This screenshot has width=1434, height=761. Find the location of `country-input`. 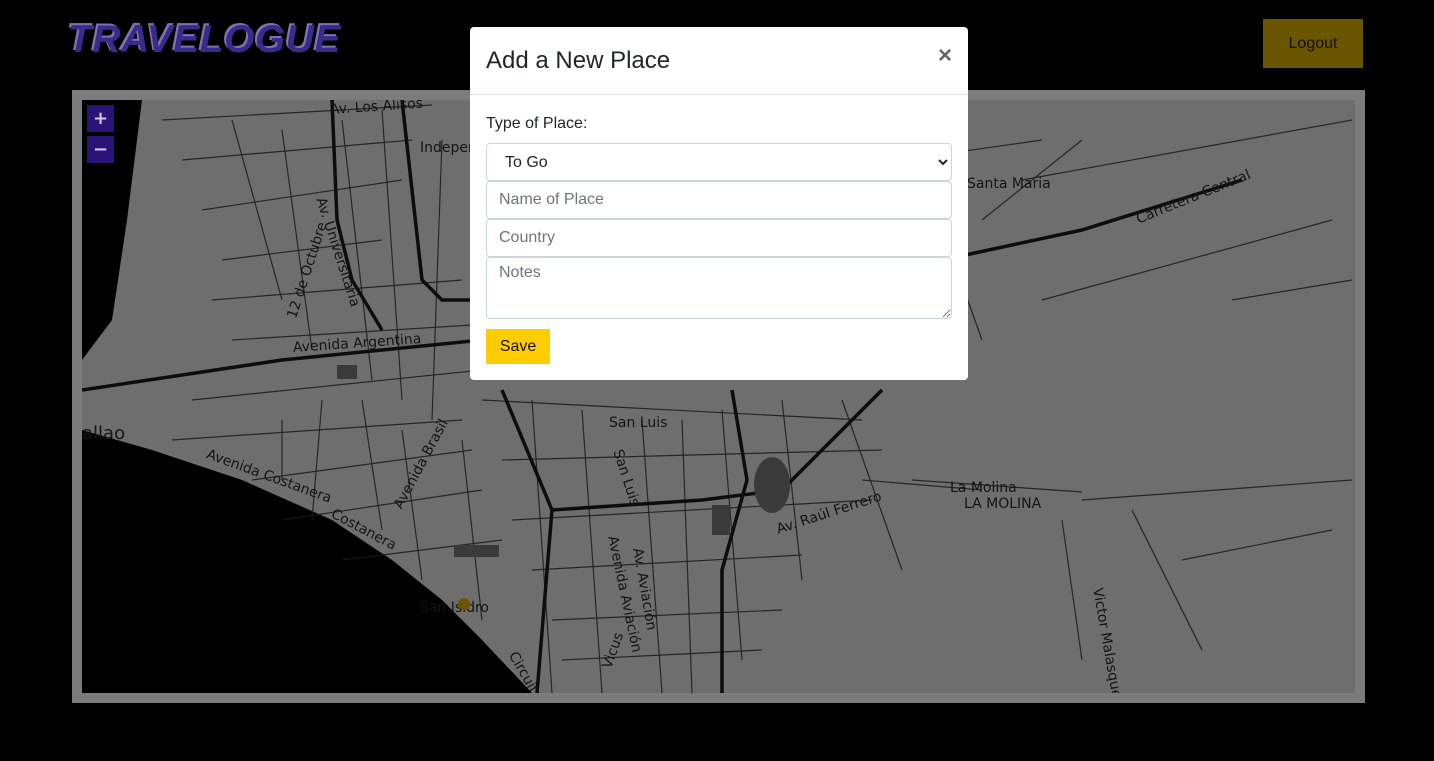

country-input is located at coordinates (719, 238).